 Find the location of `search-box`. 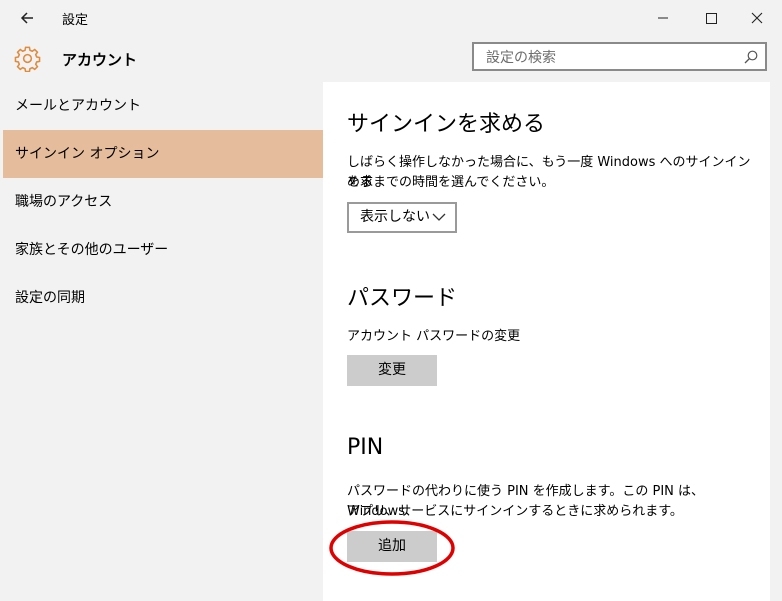

search-box is located at coordinates (619, 56).